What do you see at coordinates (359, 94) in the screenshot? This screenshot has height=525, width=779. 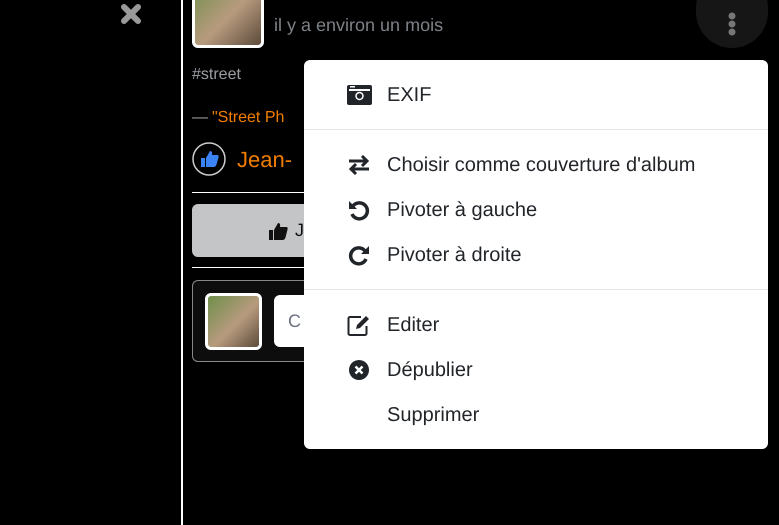 I see `camera-icon` at bounding box center [359, 94].